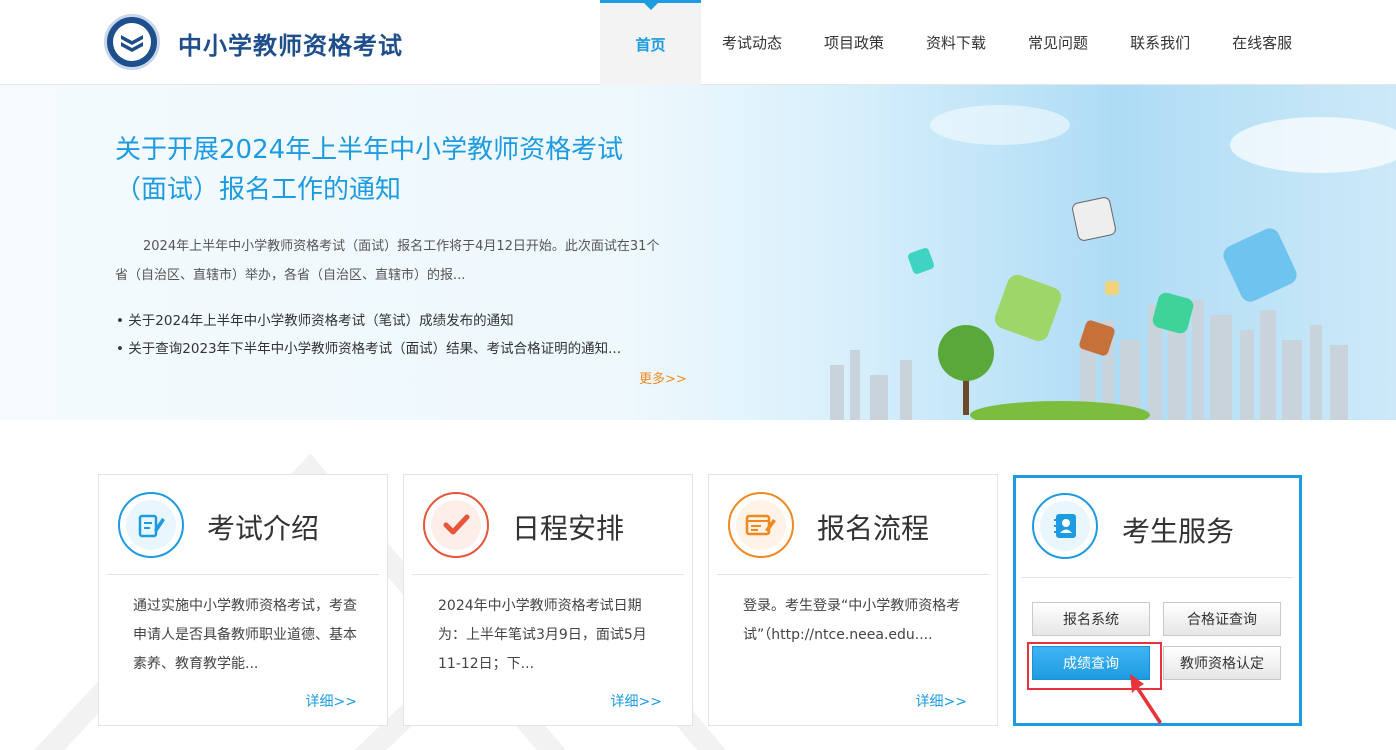 The height and width of the screenshot is (750, 1396). What do you see at coordinates (263, 527) in the screenshot?
I see `card-title: 考试介绍` at bounding box center [263, 527].